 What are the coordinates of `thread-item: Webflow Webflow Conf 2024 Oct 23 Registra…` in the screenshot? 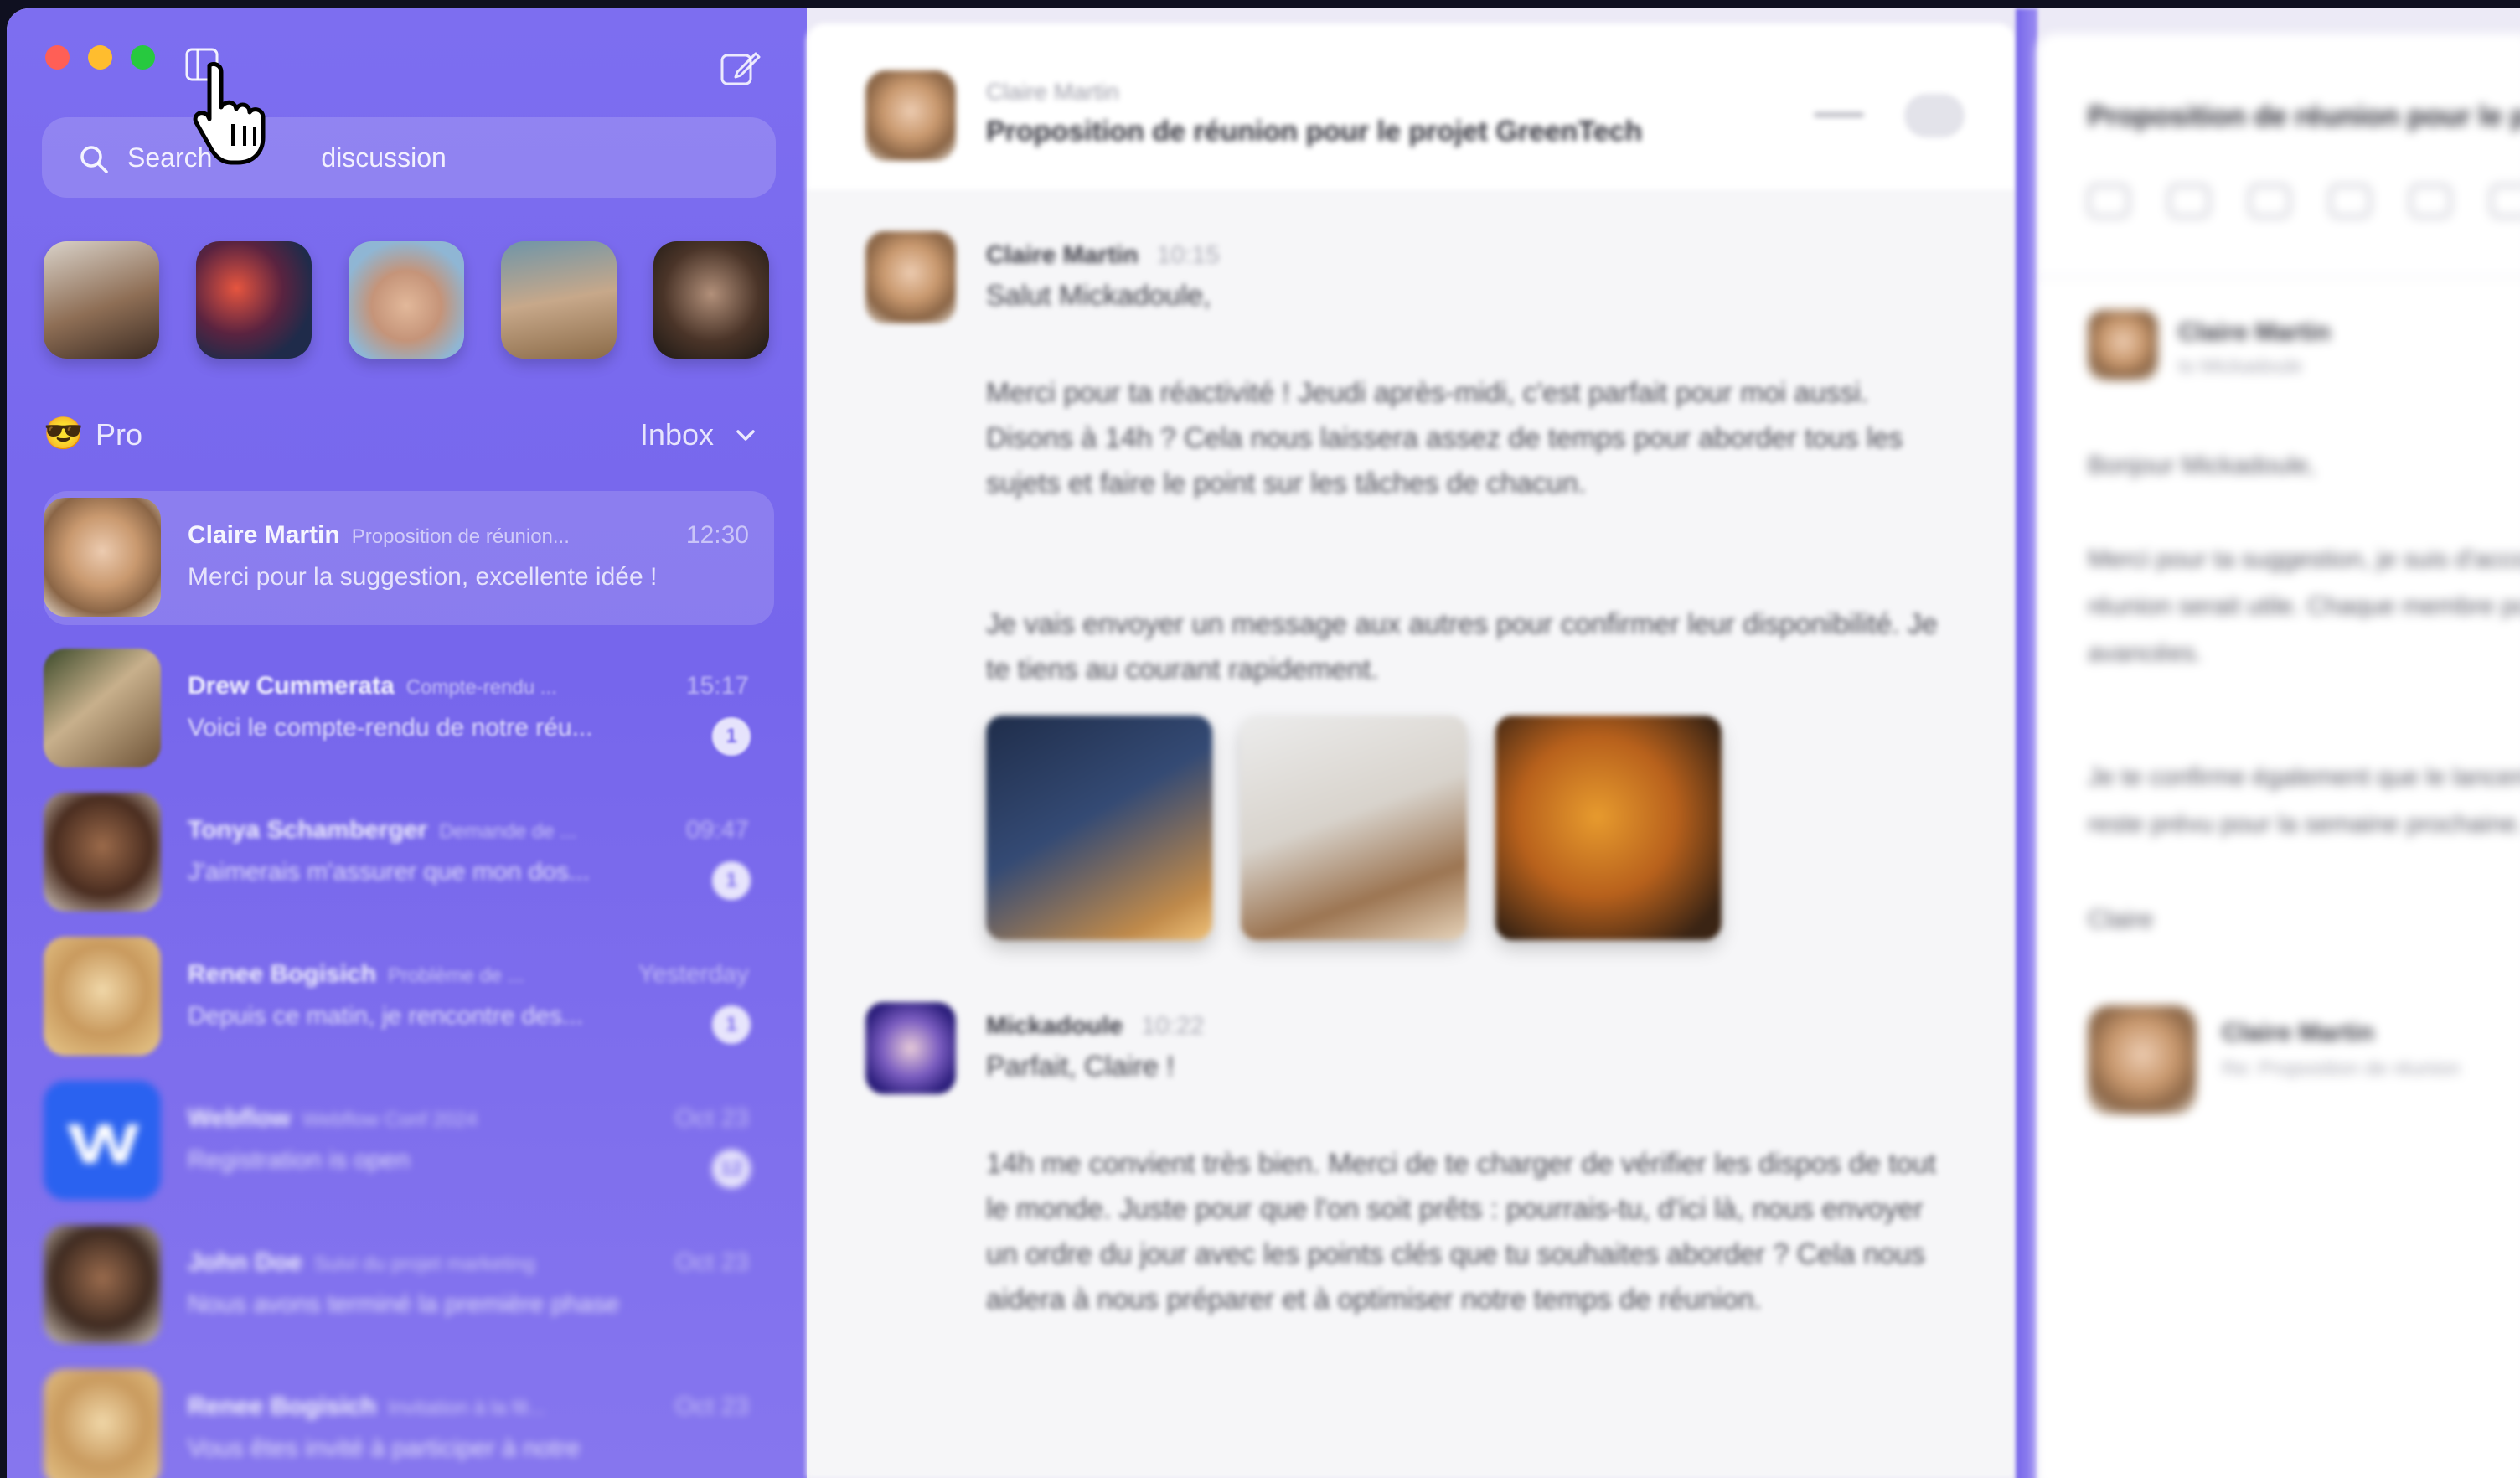 It's located at (409, 1141).